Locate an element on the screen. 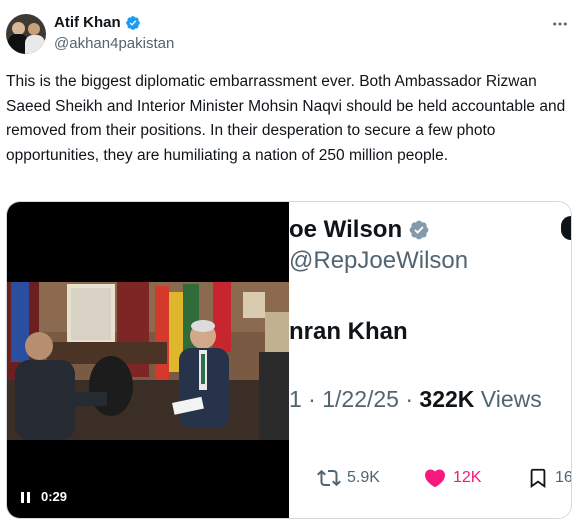 This screenshot has width=582, height=525. retweet-icon is located at coordinates (329, 478).